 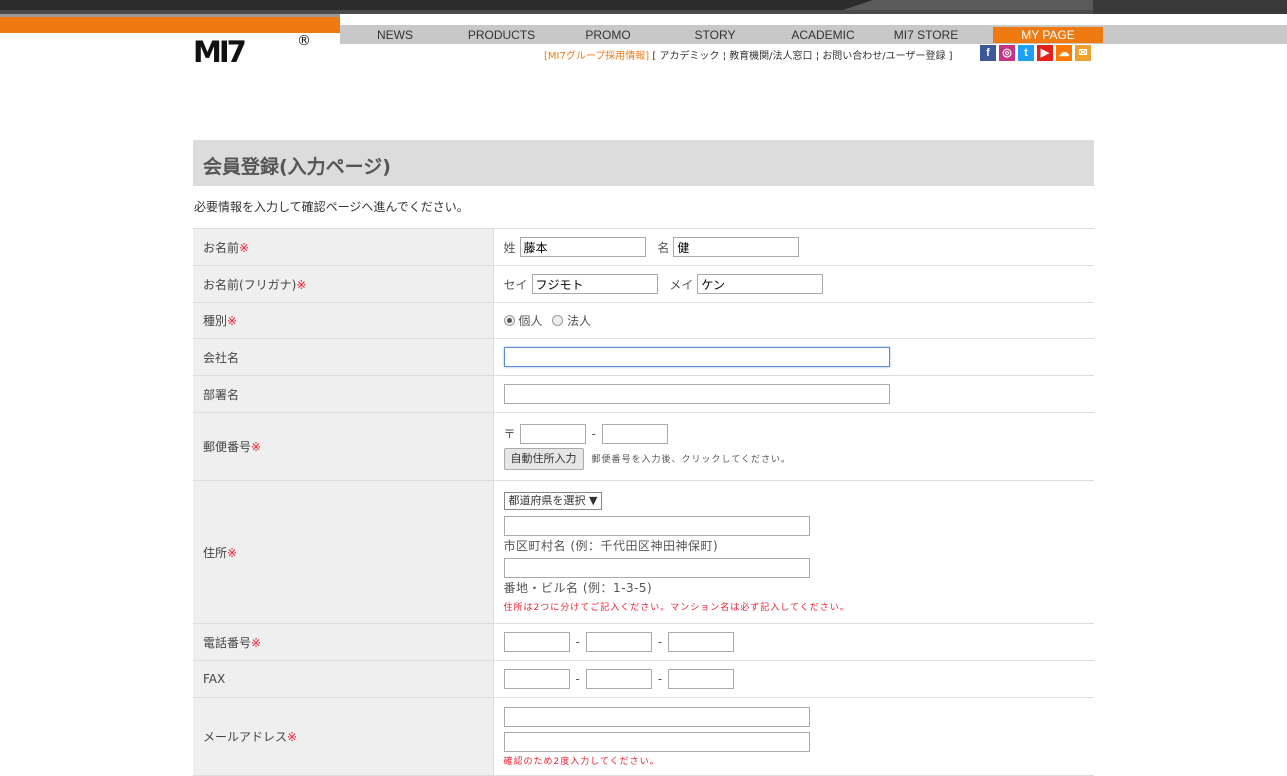 What do you see at coordinates (245, 737) in the screenshot?
I see `email-label: メールアドレス` at bounding box center [245, 737].